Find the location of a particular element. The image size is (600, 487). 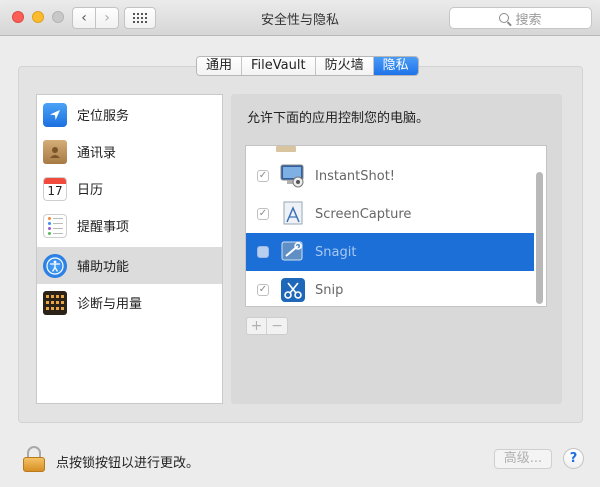

sidebar-item-accessibility: 辅助功能 is located at coordinates (129, 265).